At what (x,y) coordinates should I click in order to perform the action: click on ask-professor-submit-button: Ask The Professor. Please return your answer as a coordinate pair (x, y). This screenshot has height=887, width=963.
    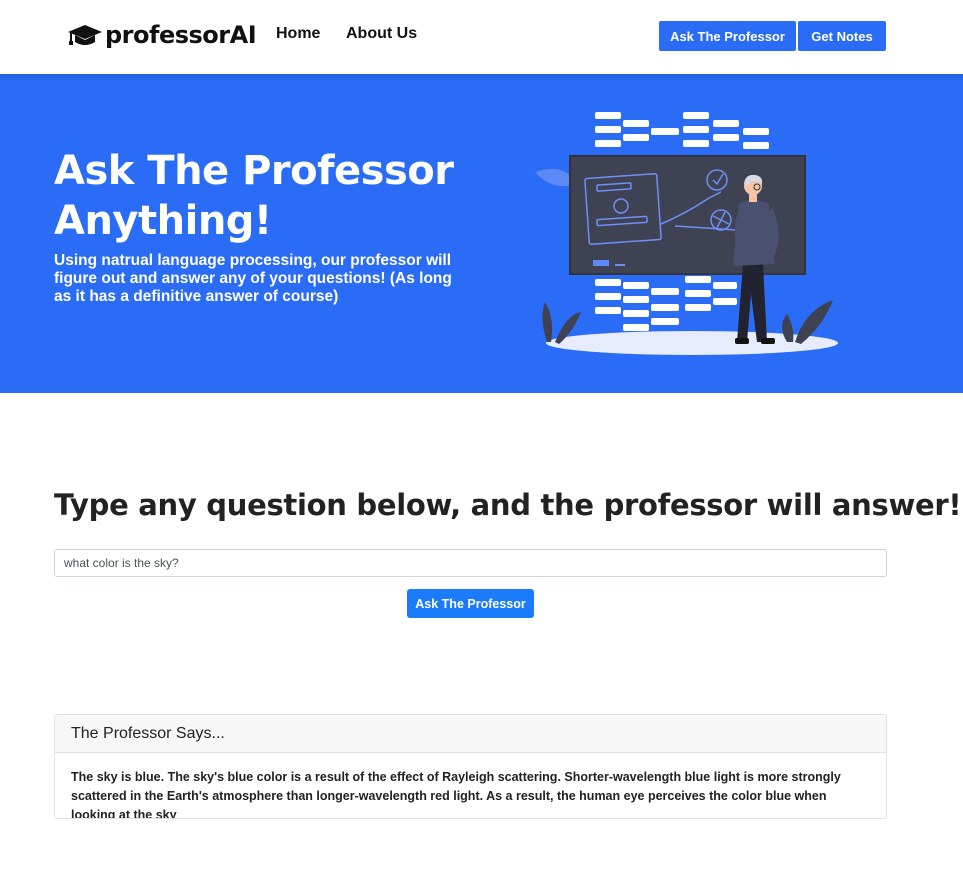
    Looking at the image, I should click on (470, 603).